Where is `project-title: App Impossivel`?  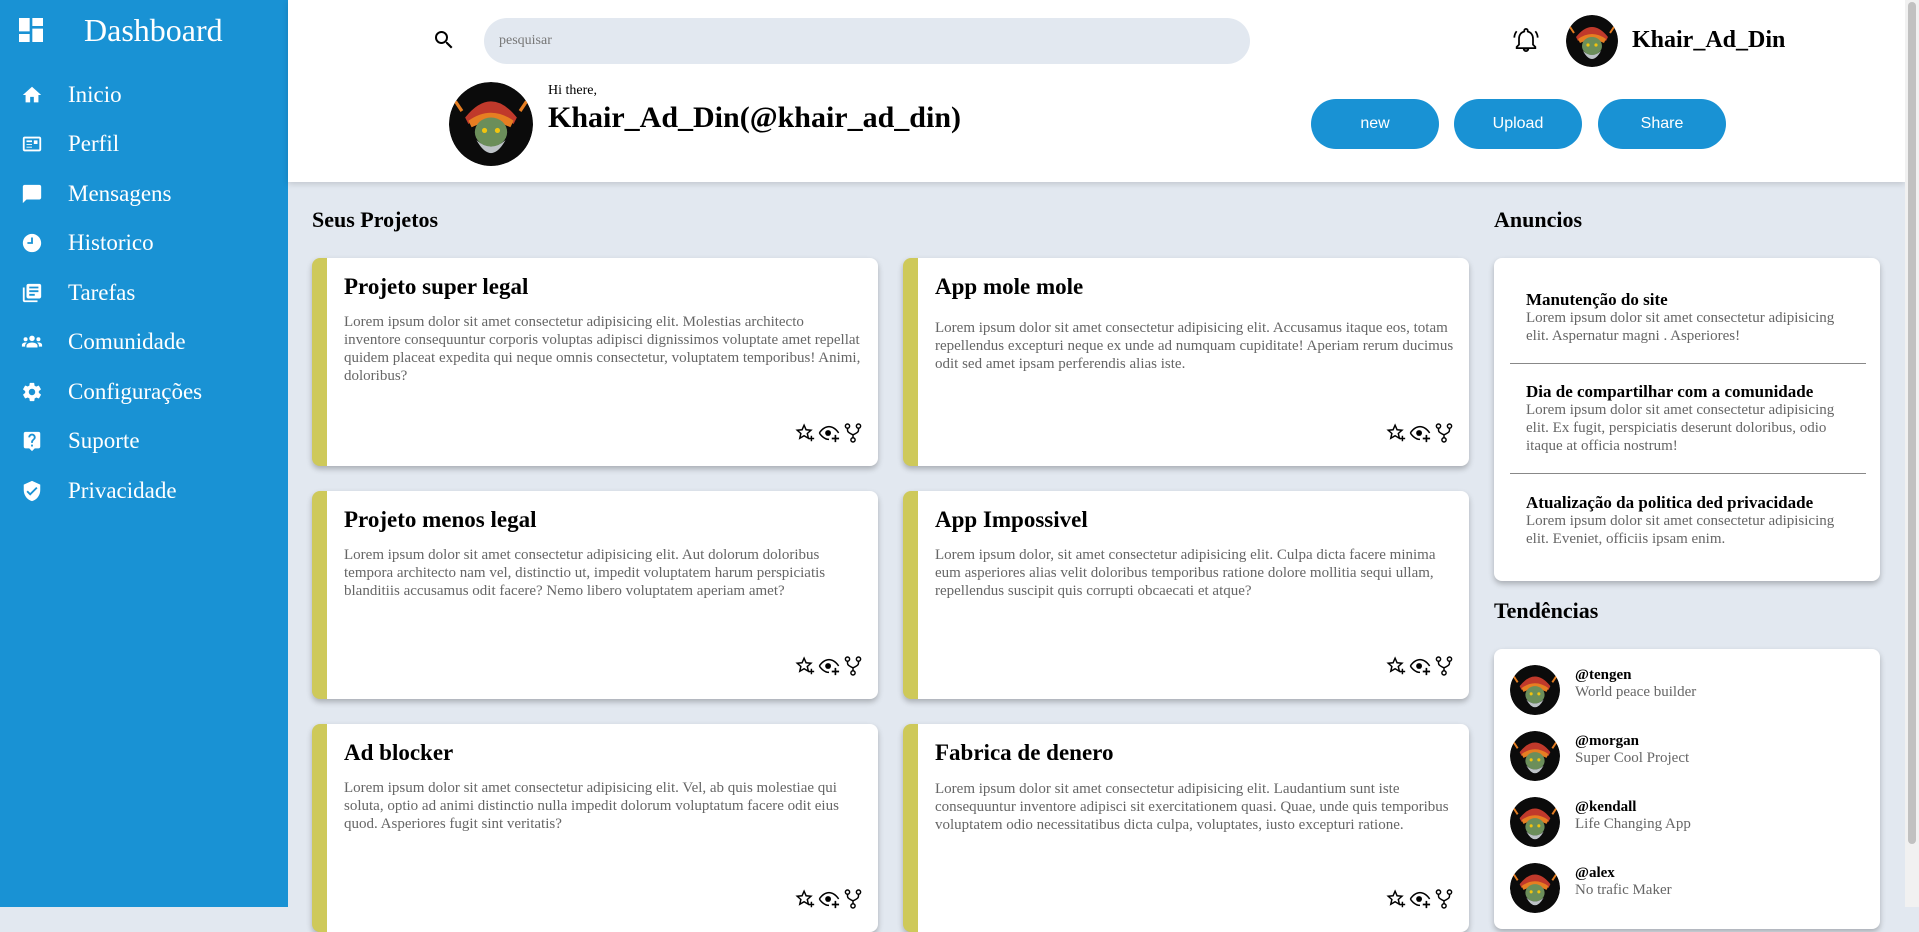
project-title: App Impossivel is located at coordinates (1011, 519).